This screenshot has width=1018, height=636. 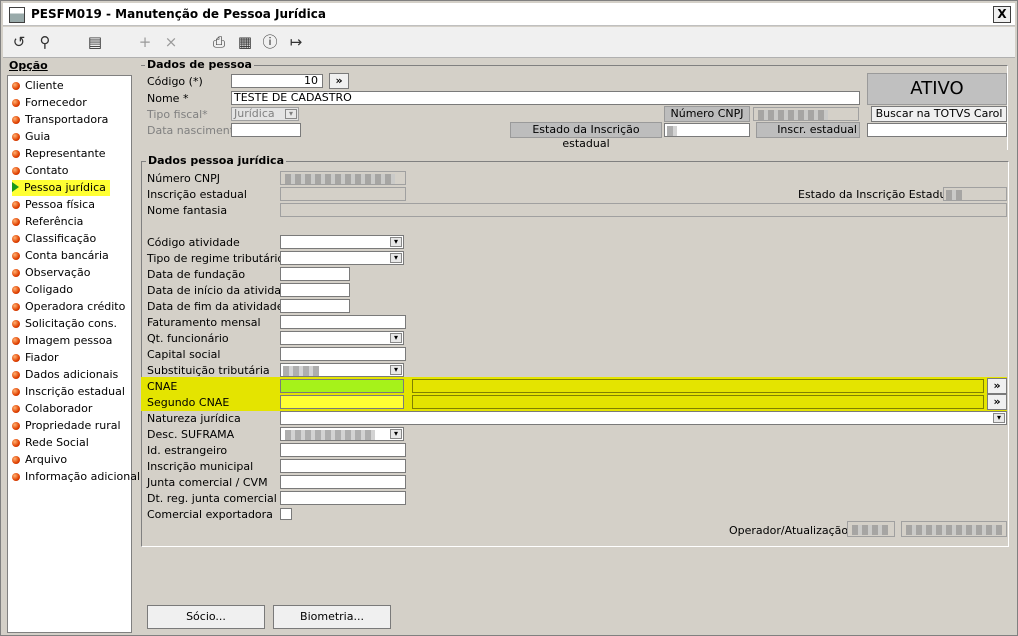 What do you see at coordinates (61, 188) in the screenshot?
I see `sidebar-item-pessoa-juridica: Pessoa jurídica` at bounding box center [61, 188].